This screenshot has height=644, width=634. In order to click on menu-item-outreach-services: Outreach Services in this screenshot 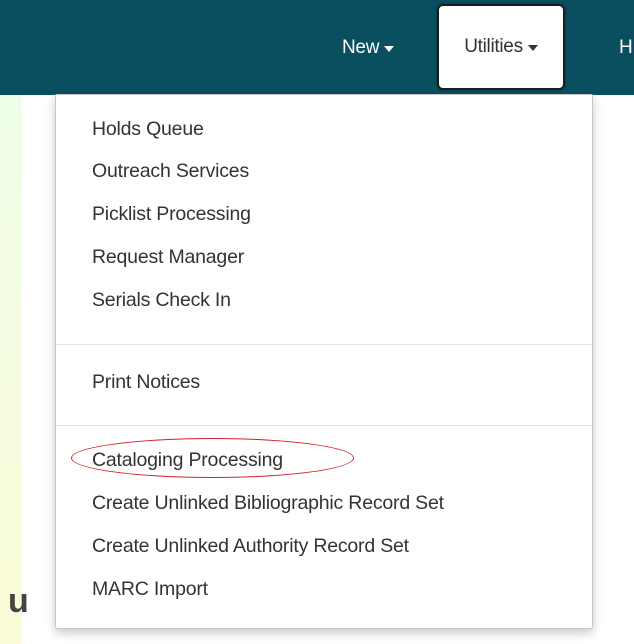, I will do `click(170, 171)`.